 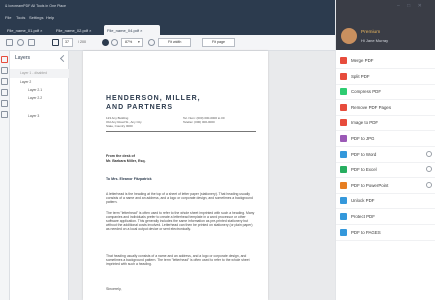 What do you see at coordinates (371, 107) in the screenshot?
I see `tool-label: Remove PDF Pages` at bounding box center [371, 107].